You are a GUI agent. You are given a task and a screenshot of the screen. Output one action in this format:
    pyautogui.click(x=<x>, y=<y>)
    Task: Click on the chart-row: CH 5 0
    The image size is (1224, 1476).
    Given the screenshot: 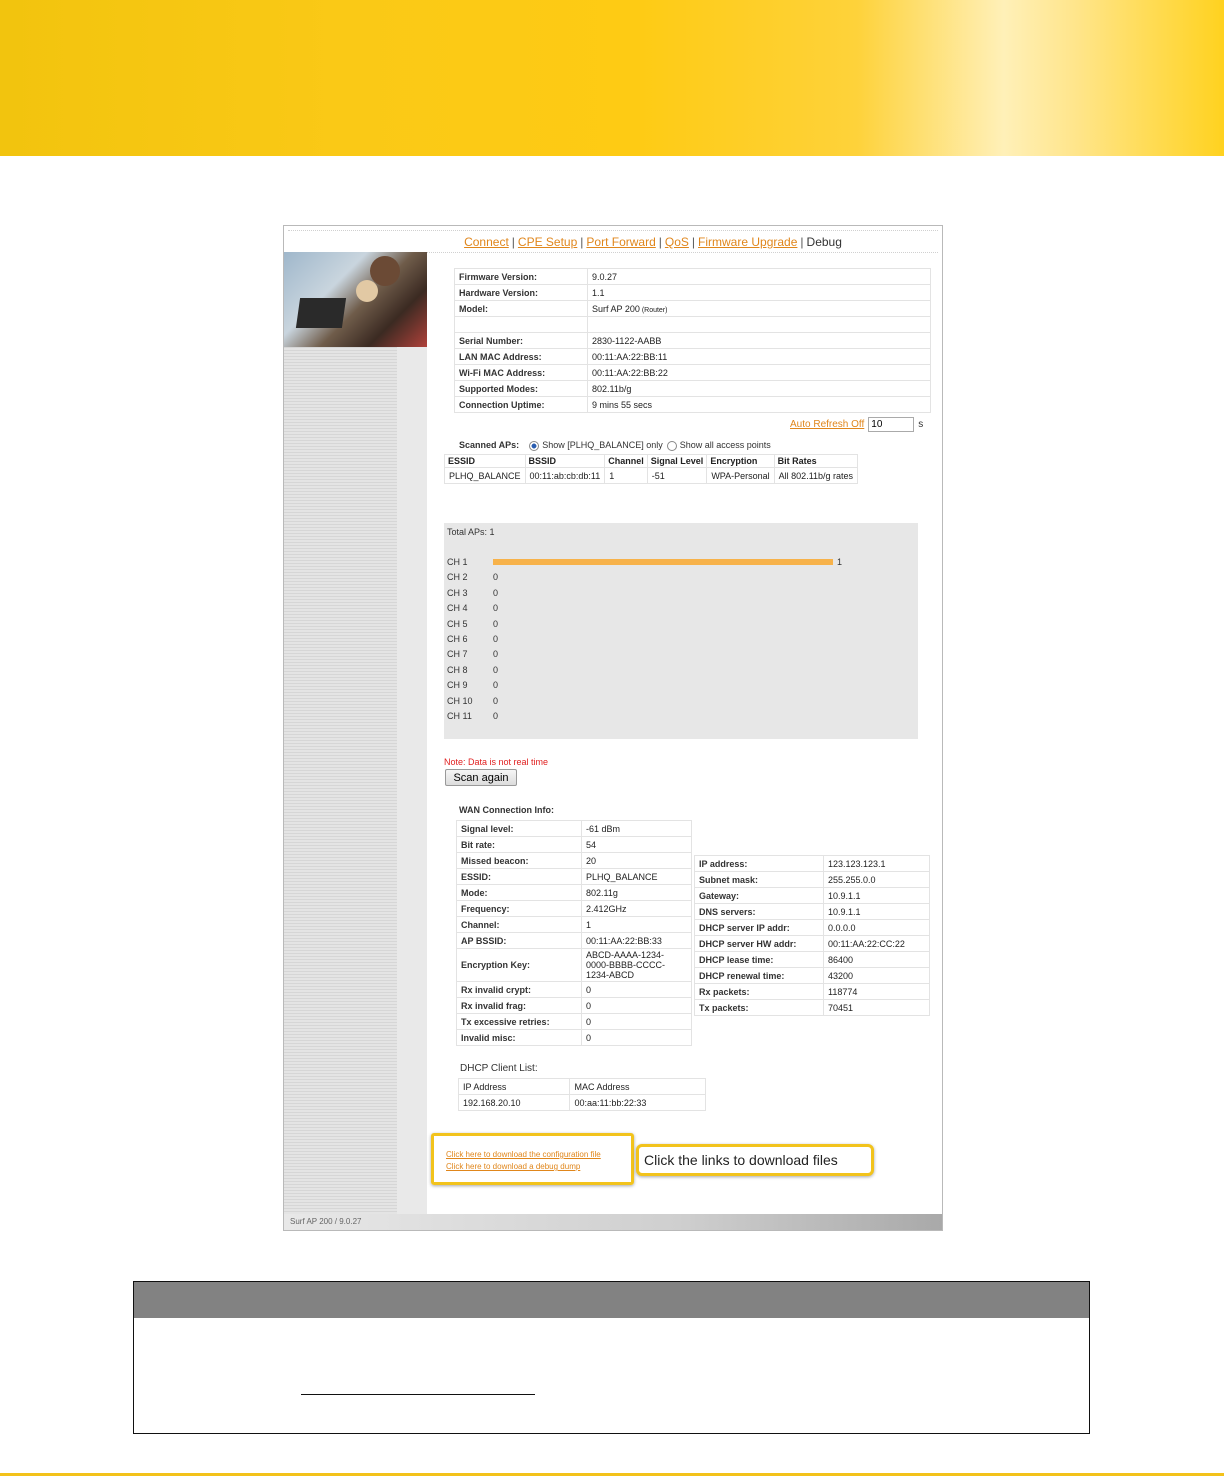 What is the action you would take?
    pyautogui.click(x=677, y=624)
    